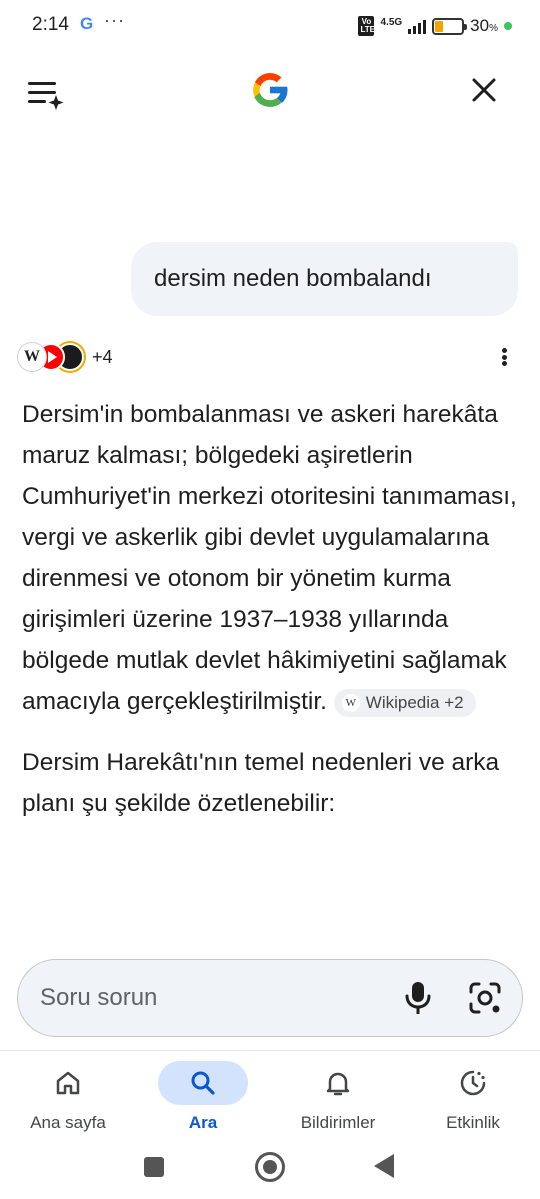  I want to click on close-icon, so click(484, 90).